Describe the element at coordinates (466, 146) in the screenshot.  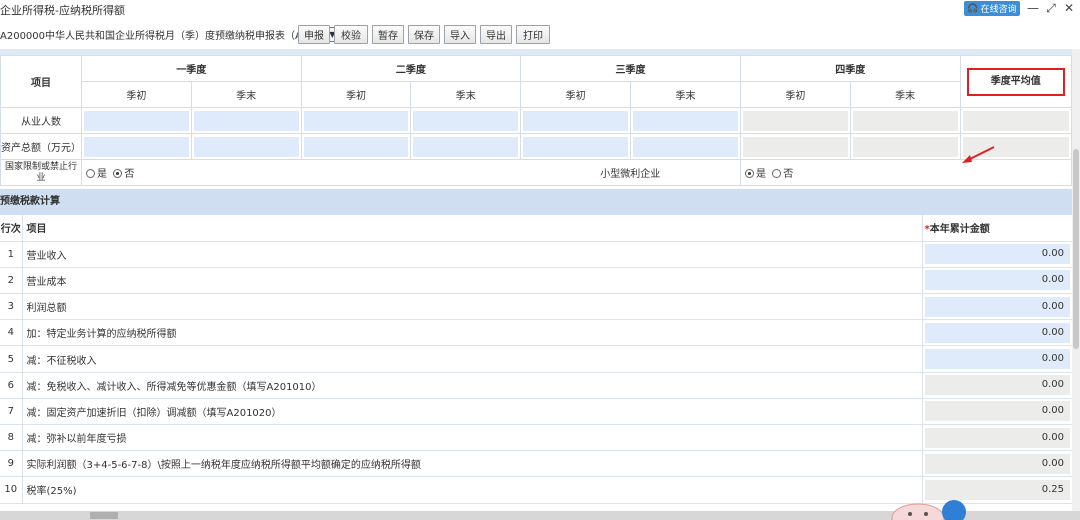
I see `assets-q2-end` at that location.